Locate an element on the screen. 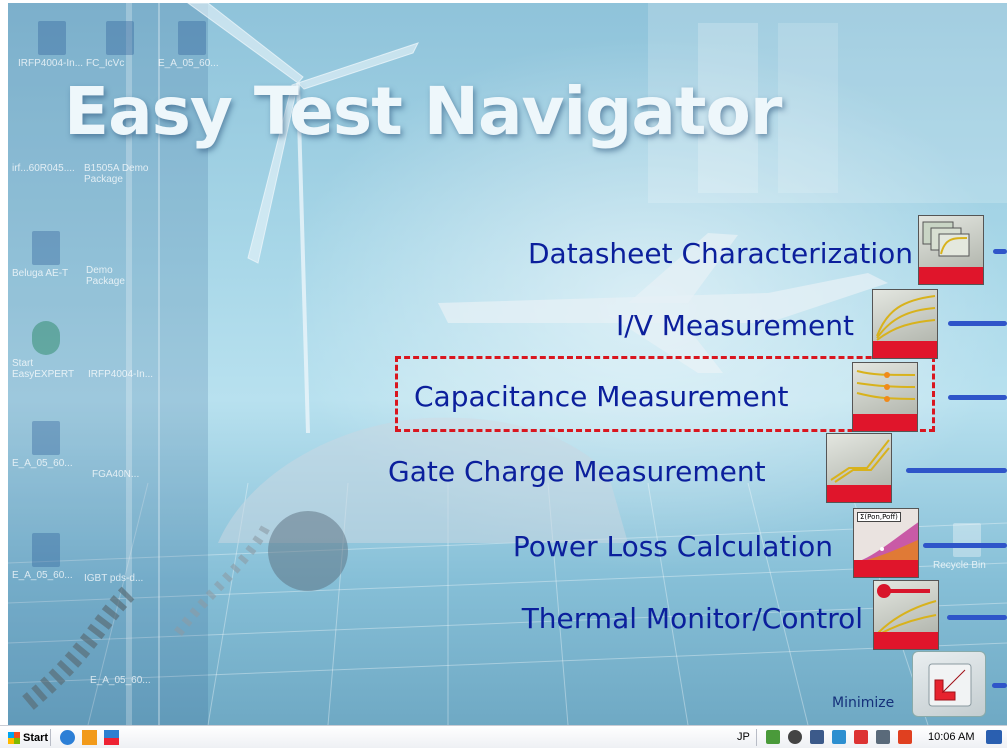 The height and width of the screenshot is (748, 1007). desktop-icon-label: Start EasyEXPERT is located at coordinates (43, 369).